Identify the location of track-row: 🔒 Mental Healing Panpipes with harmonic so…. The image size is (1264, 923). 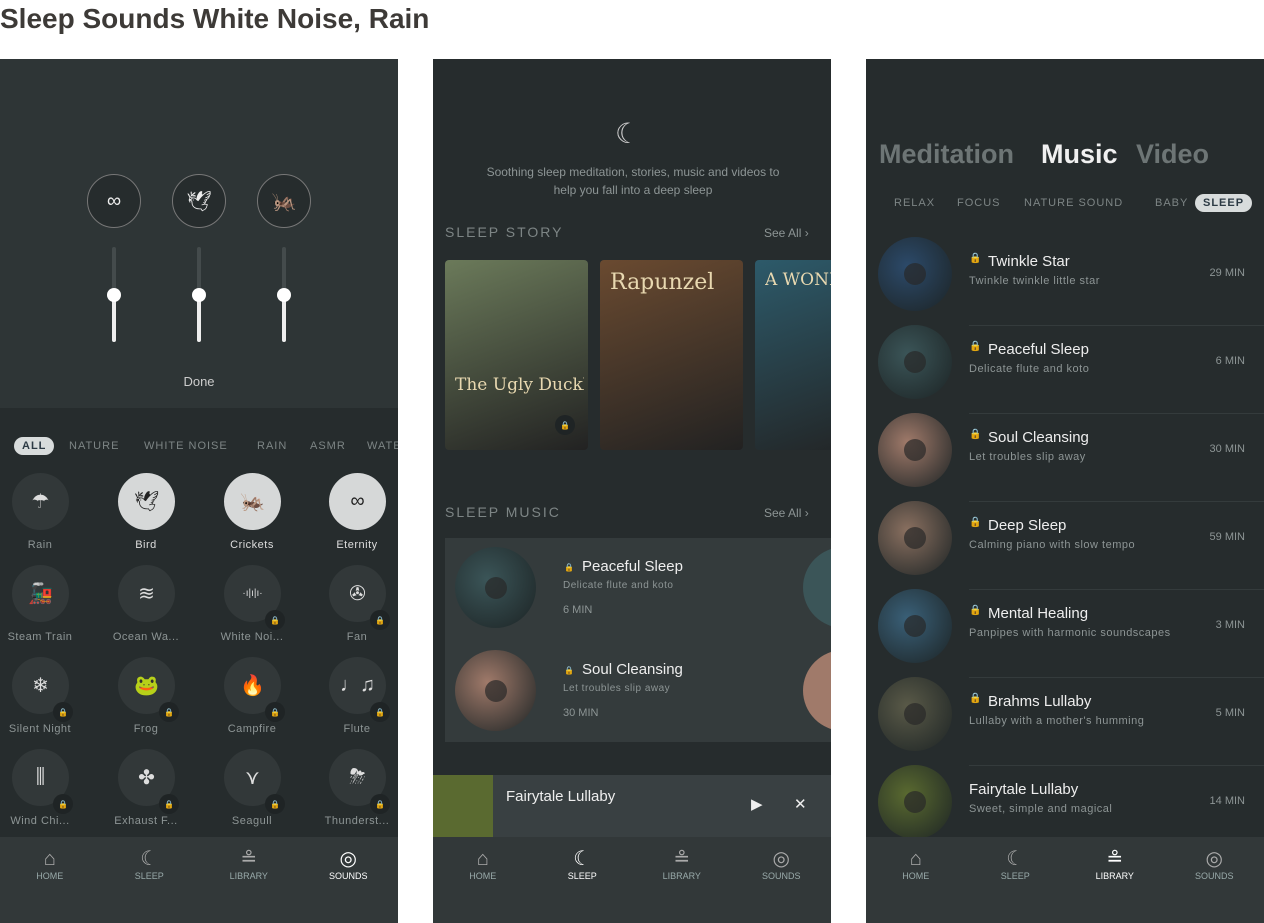
(1065, 633).